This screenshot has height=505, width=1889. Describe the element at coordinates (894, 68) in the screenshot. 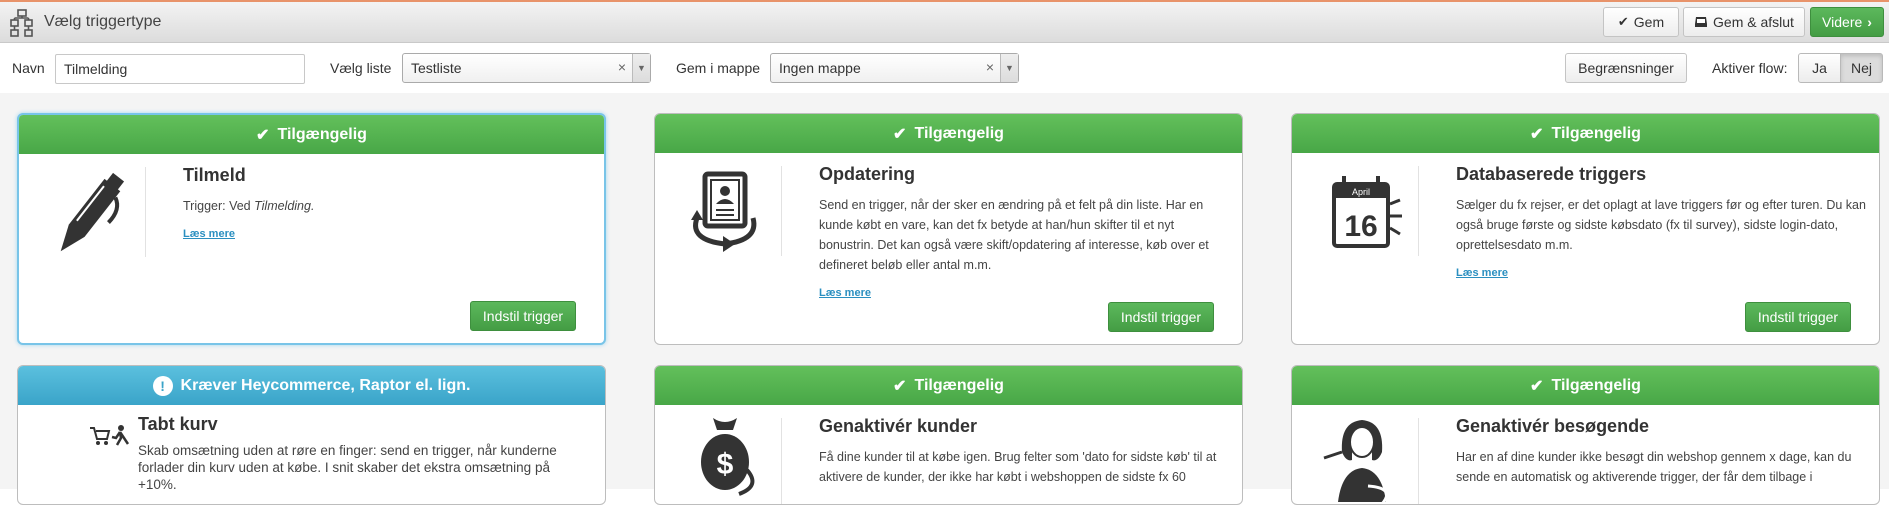

I see `folder-select: Ingen mappe × ▼` at that location.